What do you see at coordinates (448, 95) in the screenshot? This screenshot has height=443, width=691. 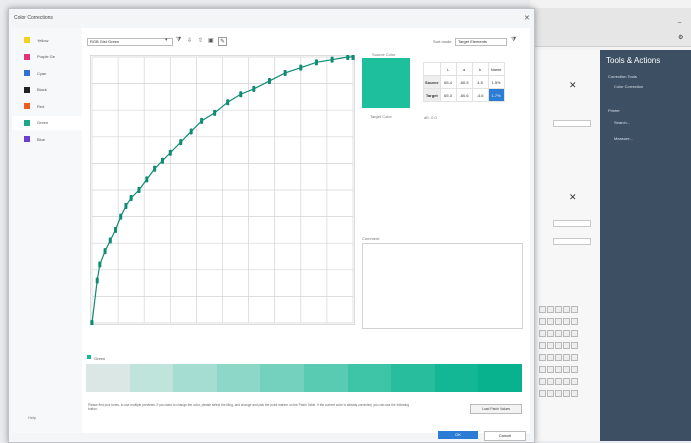 I see `table-cell: 65.3` at bounding box center [448, 95].